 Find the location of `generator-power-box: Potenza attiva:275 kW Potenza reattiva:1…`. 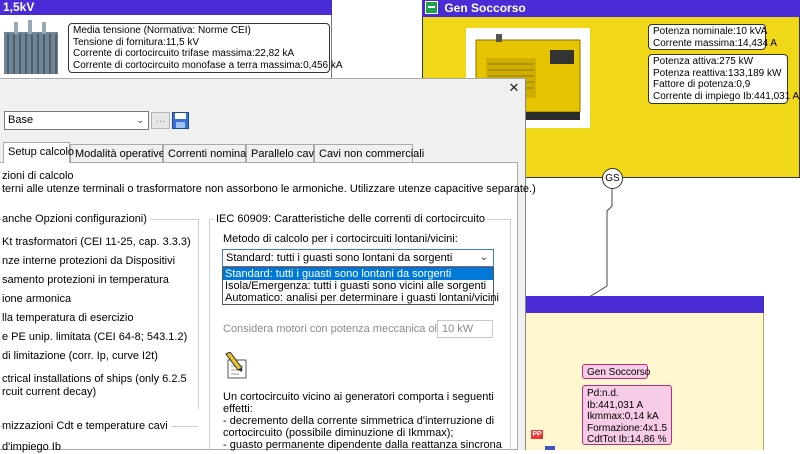

generator-power-box: Potenza attiva:275 kW Potenza reattiva:1… is located at coordinates (724, 79).